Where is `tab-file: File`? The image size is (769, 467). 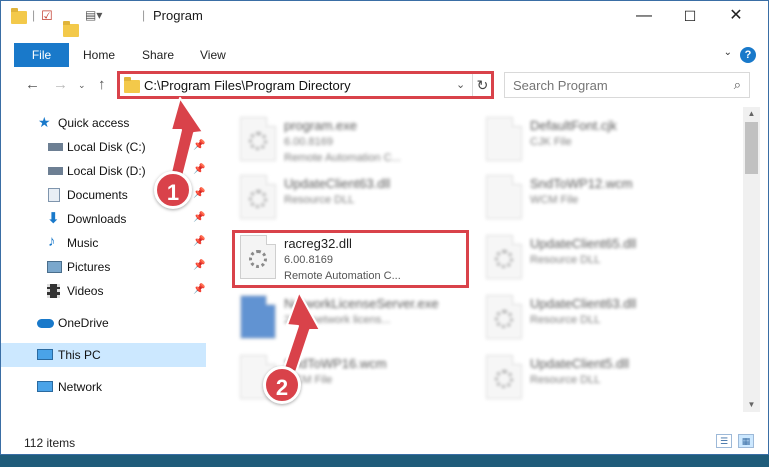 tab-file: File is located at coordinates (41, 55).